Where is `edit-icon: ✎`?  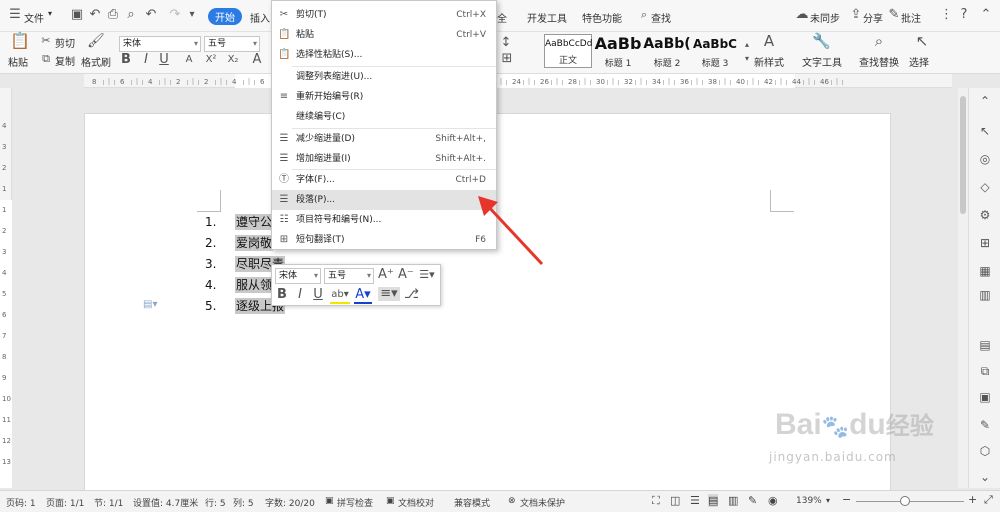 edit-icon: ✎ is located at coordinates (985, 425).